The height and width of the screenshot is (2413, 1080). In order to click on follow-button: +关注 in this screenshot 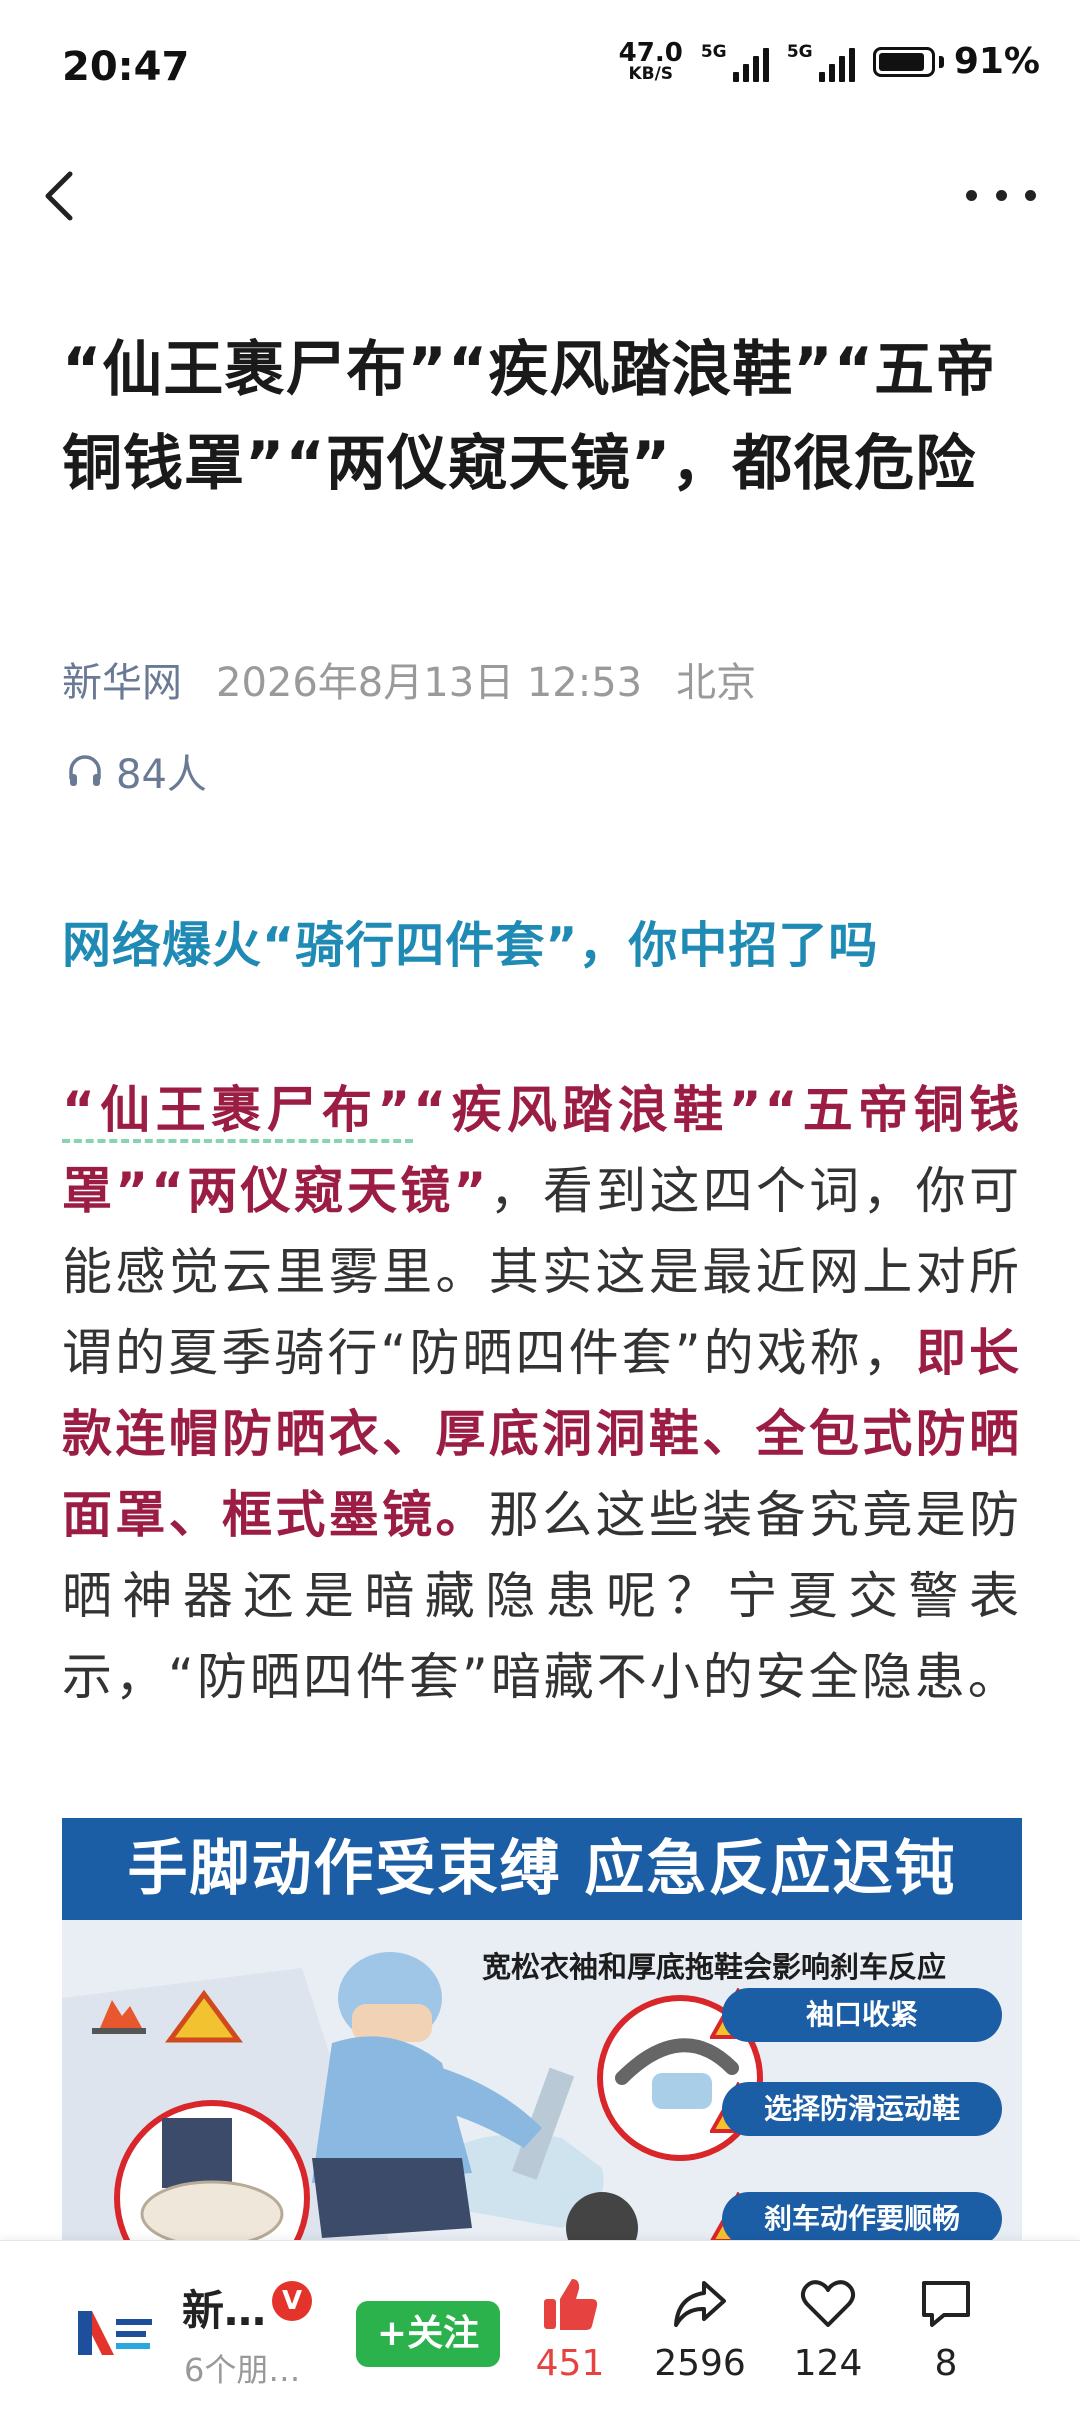, I will do `click(428, 2334)`.